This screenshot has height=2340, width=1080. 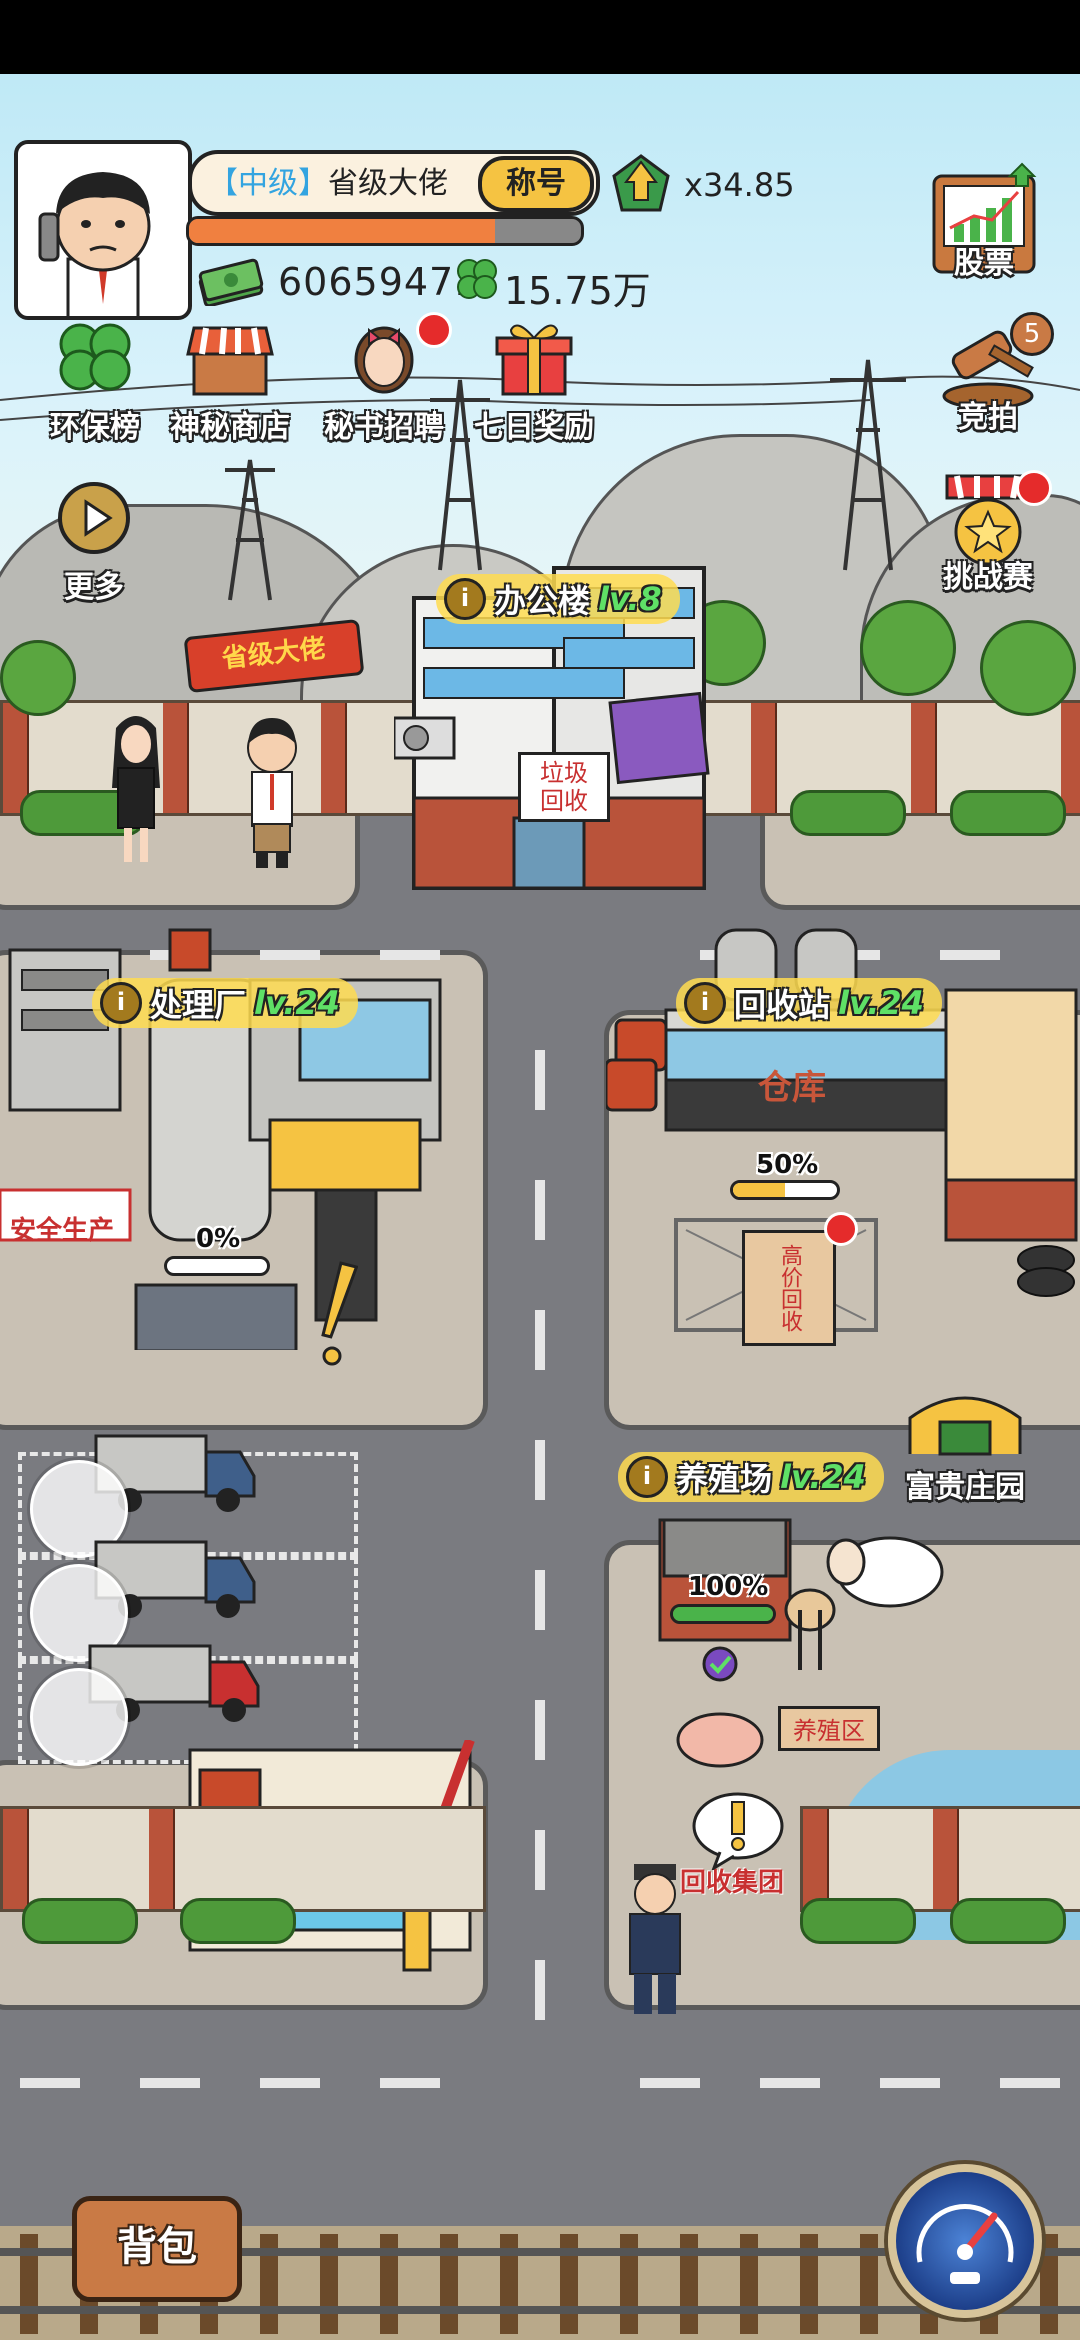 I want to click on gift-box-icon, so click(x=534, y=360).